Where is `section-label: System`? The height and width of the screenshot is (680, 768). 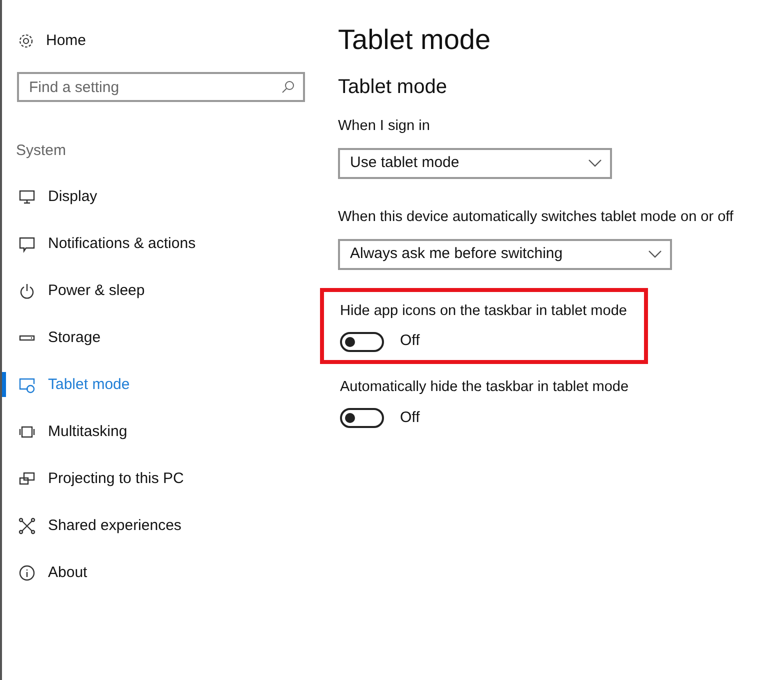
section-label: System is located at coordinates (41, 151).